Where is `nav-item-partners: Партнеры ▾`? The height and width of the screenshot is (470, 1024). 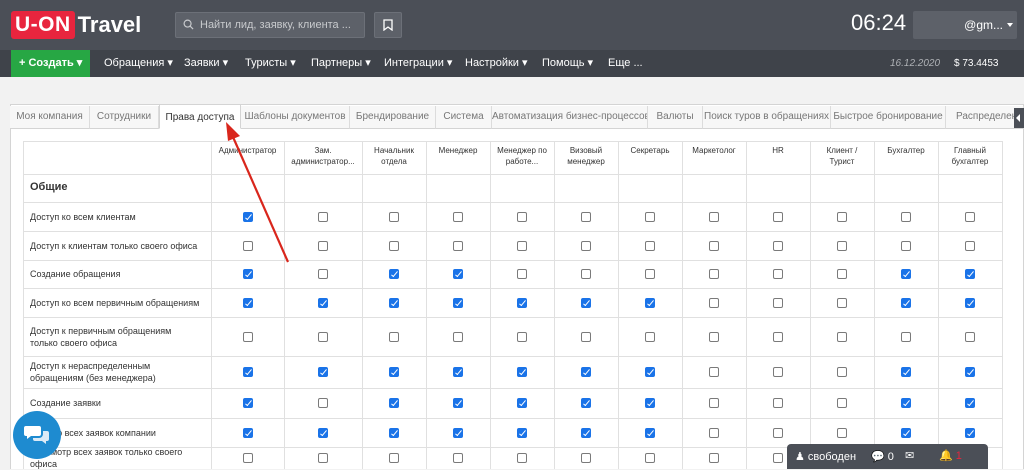 nav-item-partners: Партнеры ▾ is located at coordinates (341, 63).